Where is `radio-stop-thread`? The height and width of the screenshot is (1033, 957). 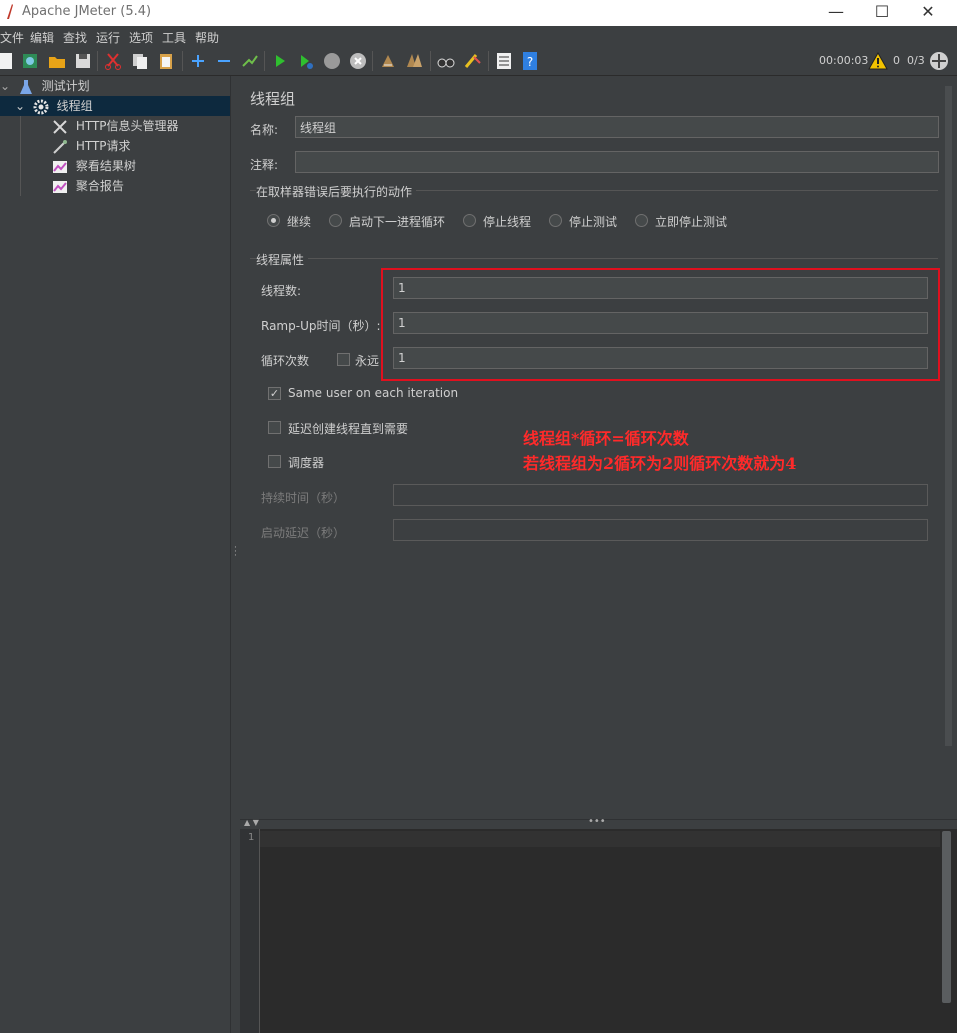
radio-stop-thread is located at coordinates (469, 220).